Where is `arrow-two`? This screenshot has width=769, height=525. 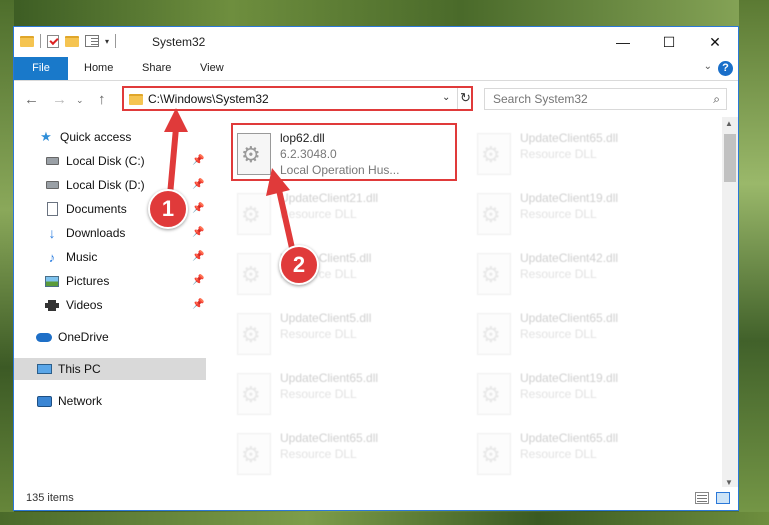 arrow-two is located at coordinates (280, 209).